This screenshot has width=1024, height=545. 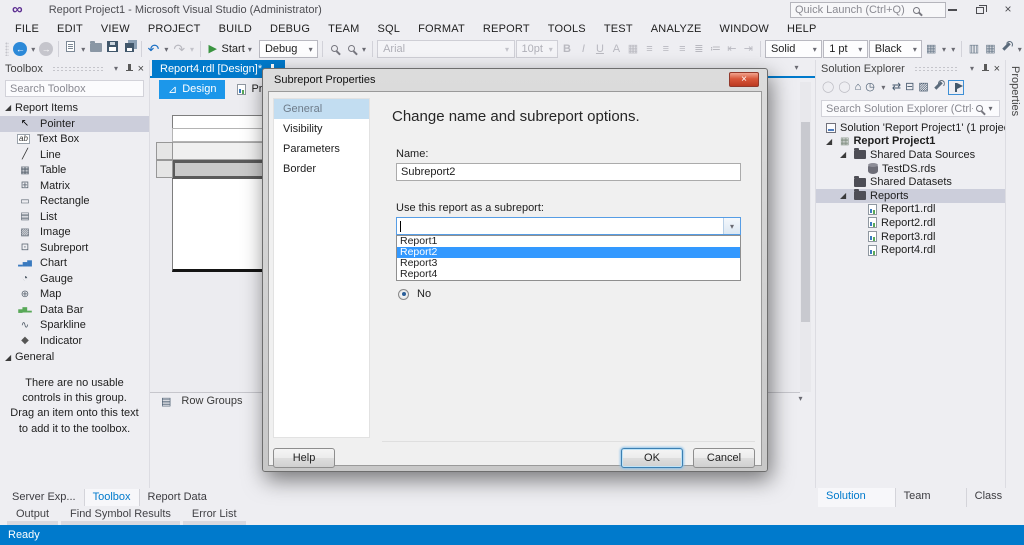 I want to click on start-debug-icon: ▶, so click(x=212, y=49).